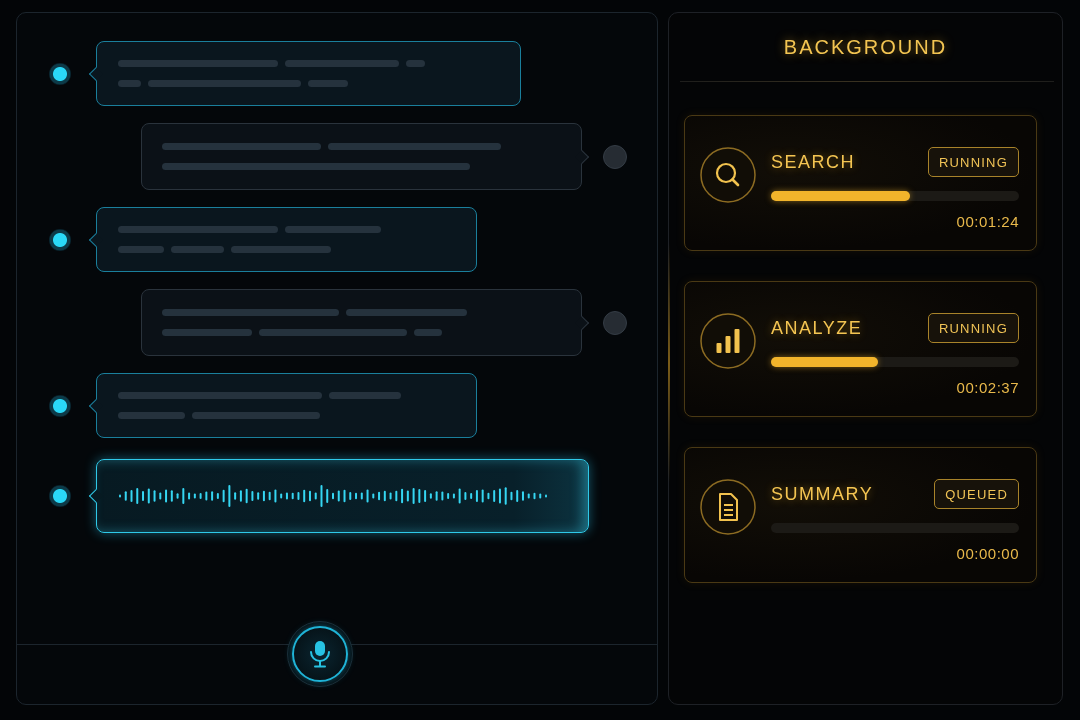 The height and width of the screenshot is (720, 1080). Describe the element at coordinates (865, 47) in the screenshot. I see `panel-title: BACKGROUND` at that location.